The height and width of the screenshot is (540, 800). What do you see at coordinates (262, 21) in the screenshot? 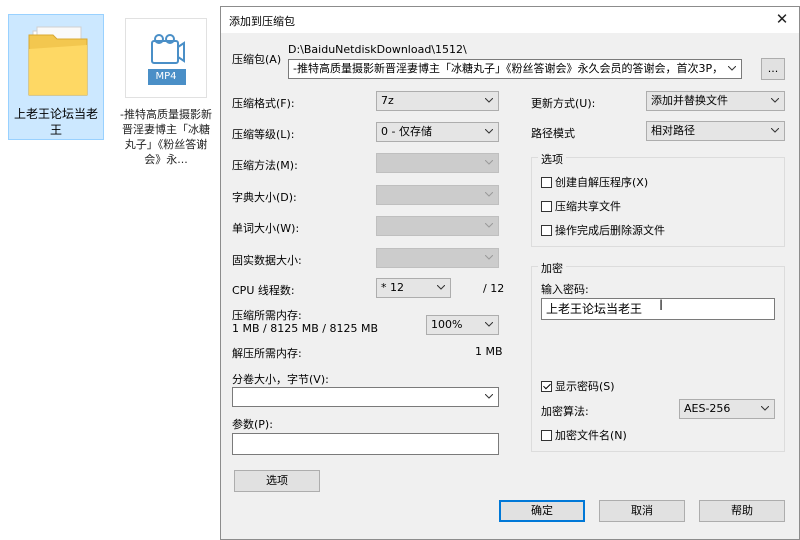
I see `dialog-title: 添加到压缩包` at bounding box center [262, 21].